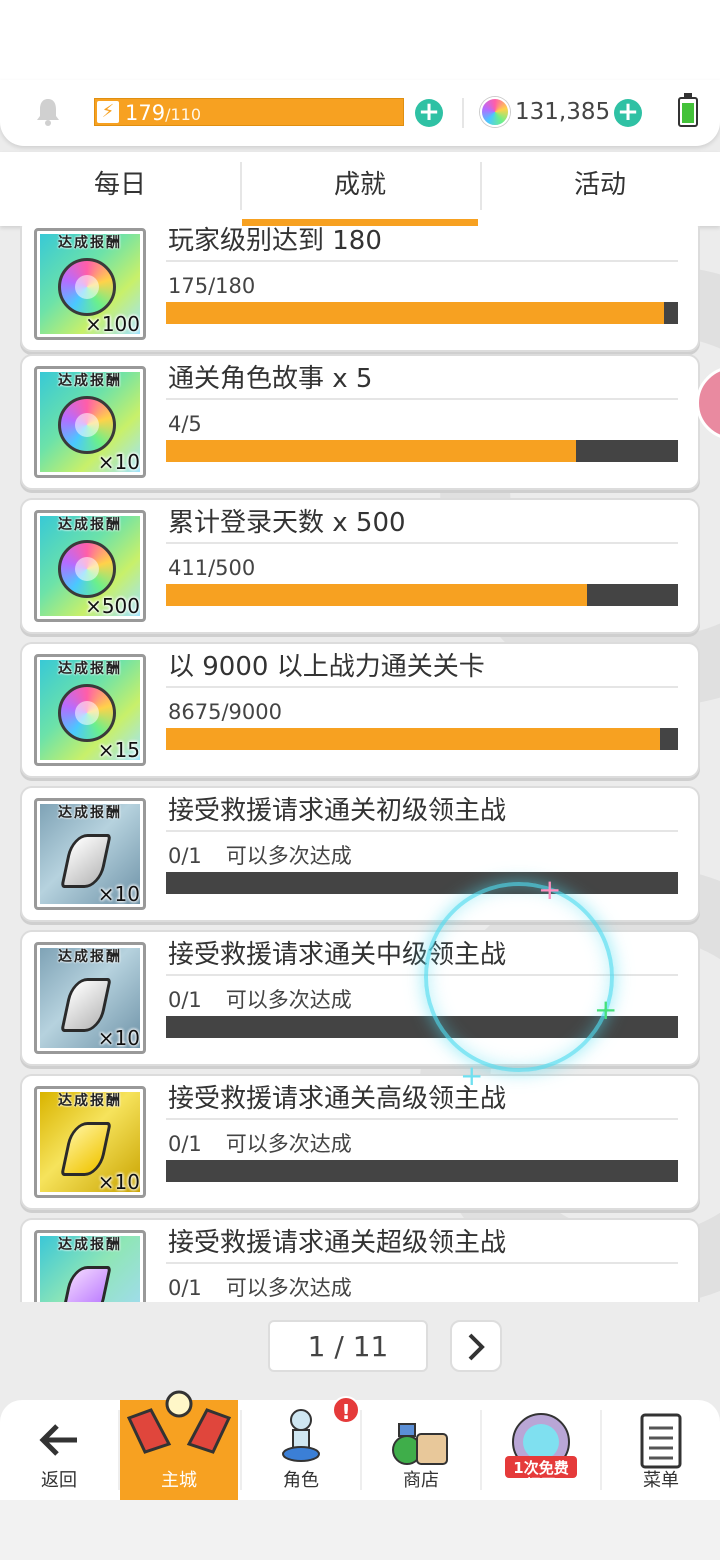 The image size is (720, 1560). Describe the element at coordinates (688, 110) in the screenshot. I see `battery-icon` at that location.